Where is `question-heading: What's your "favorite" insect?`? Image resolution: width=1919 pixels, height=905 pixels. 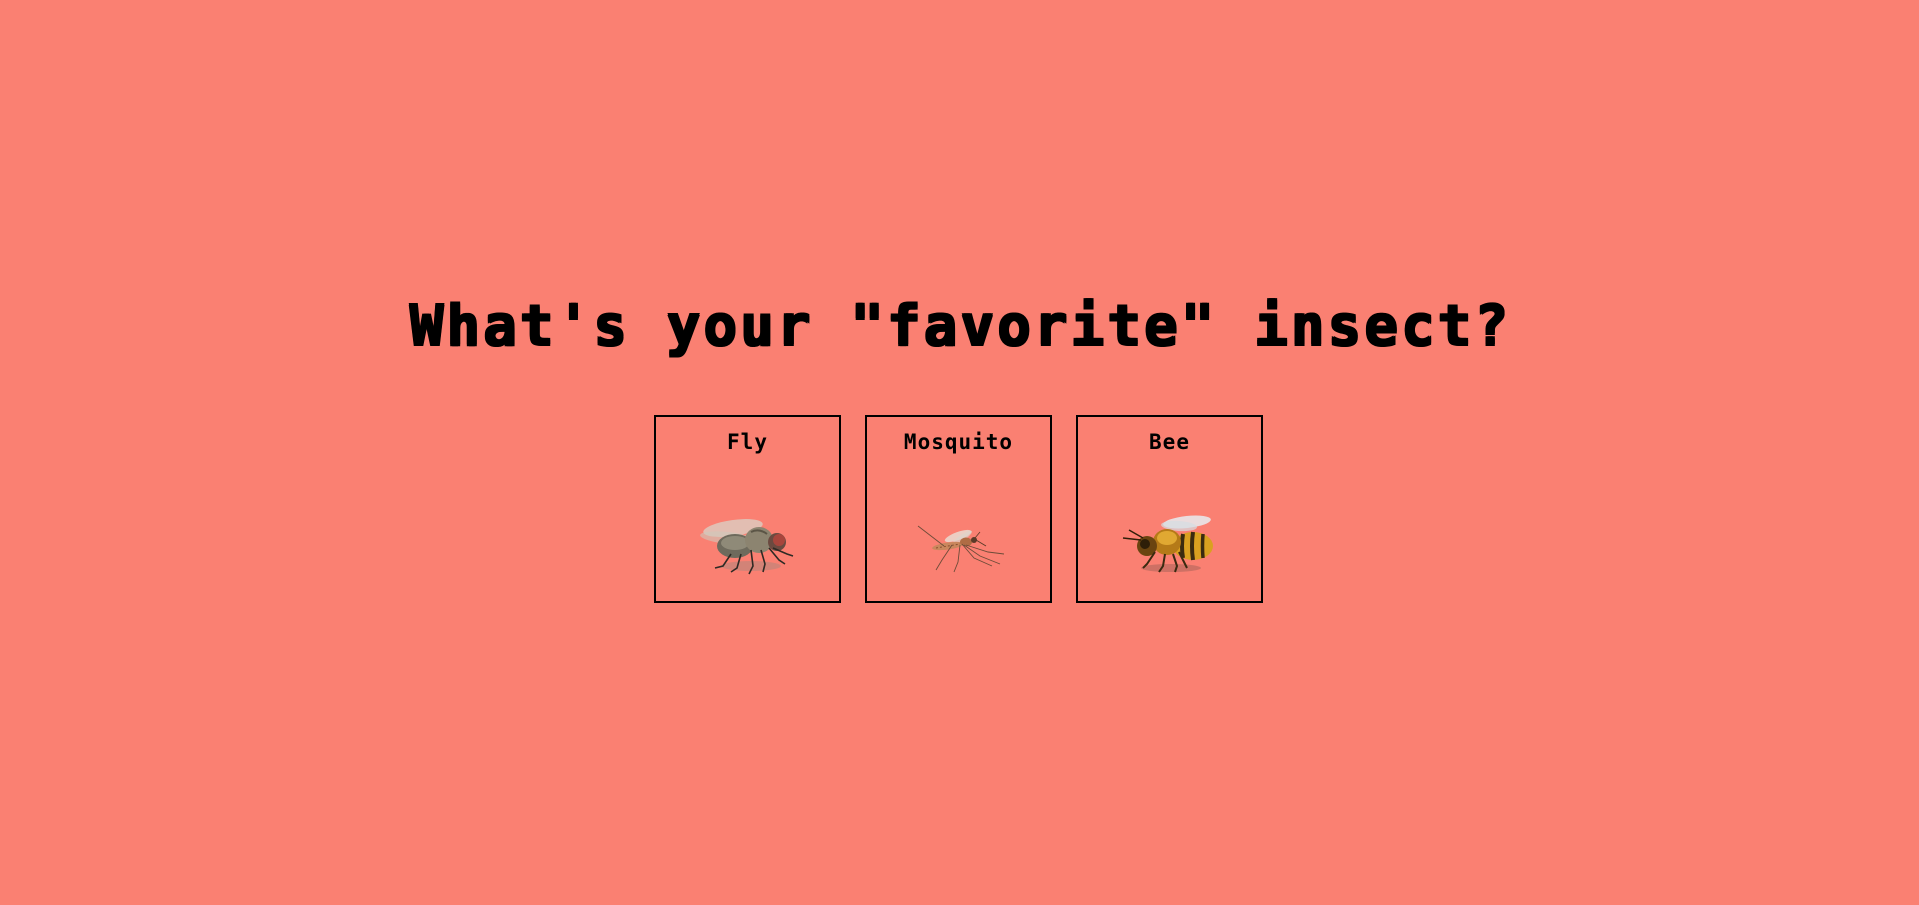 question-heading: What's your "favorite" insect? is located at coordinates (959, 325).